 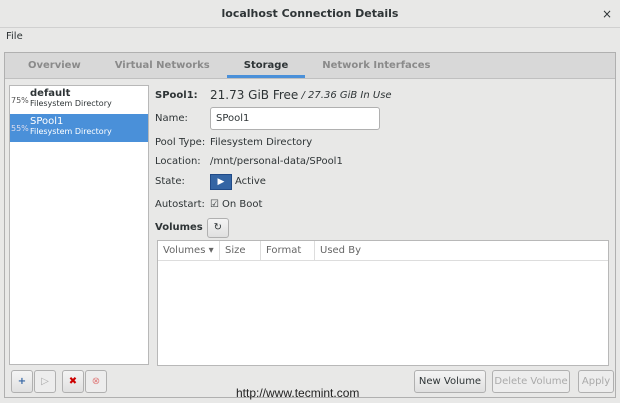 I want to click on pool-usage: 55%, so click(x=20, y=128).